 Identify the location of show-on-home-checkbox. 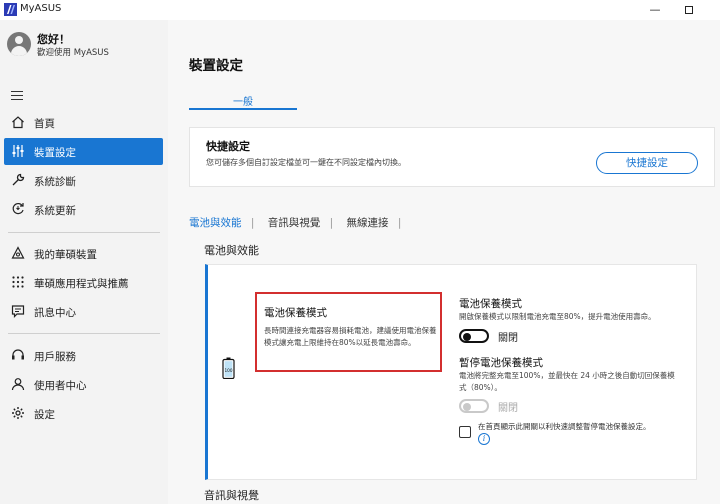
(465, 432).